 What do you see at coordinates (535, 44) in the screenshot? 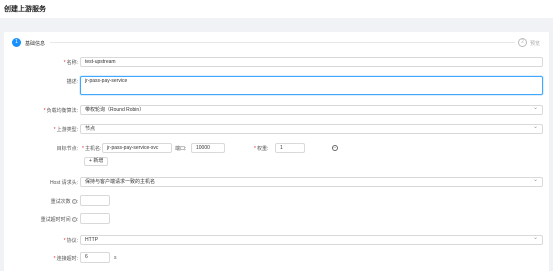
I see `step-2-label: 预览` at bounding box center [535, 44].